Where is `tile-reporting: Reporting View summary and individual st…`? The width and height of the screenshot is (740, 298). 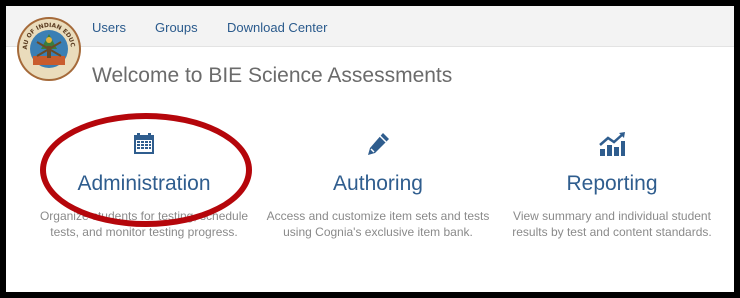 tile-reporting: Reporting View summary and individual st… is located at coordinates (612, 182).